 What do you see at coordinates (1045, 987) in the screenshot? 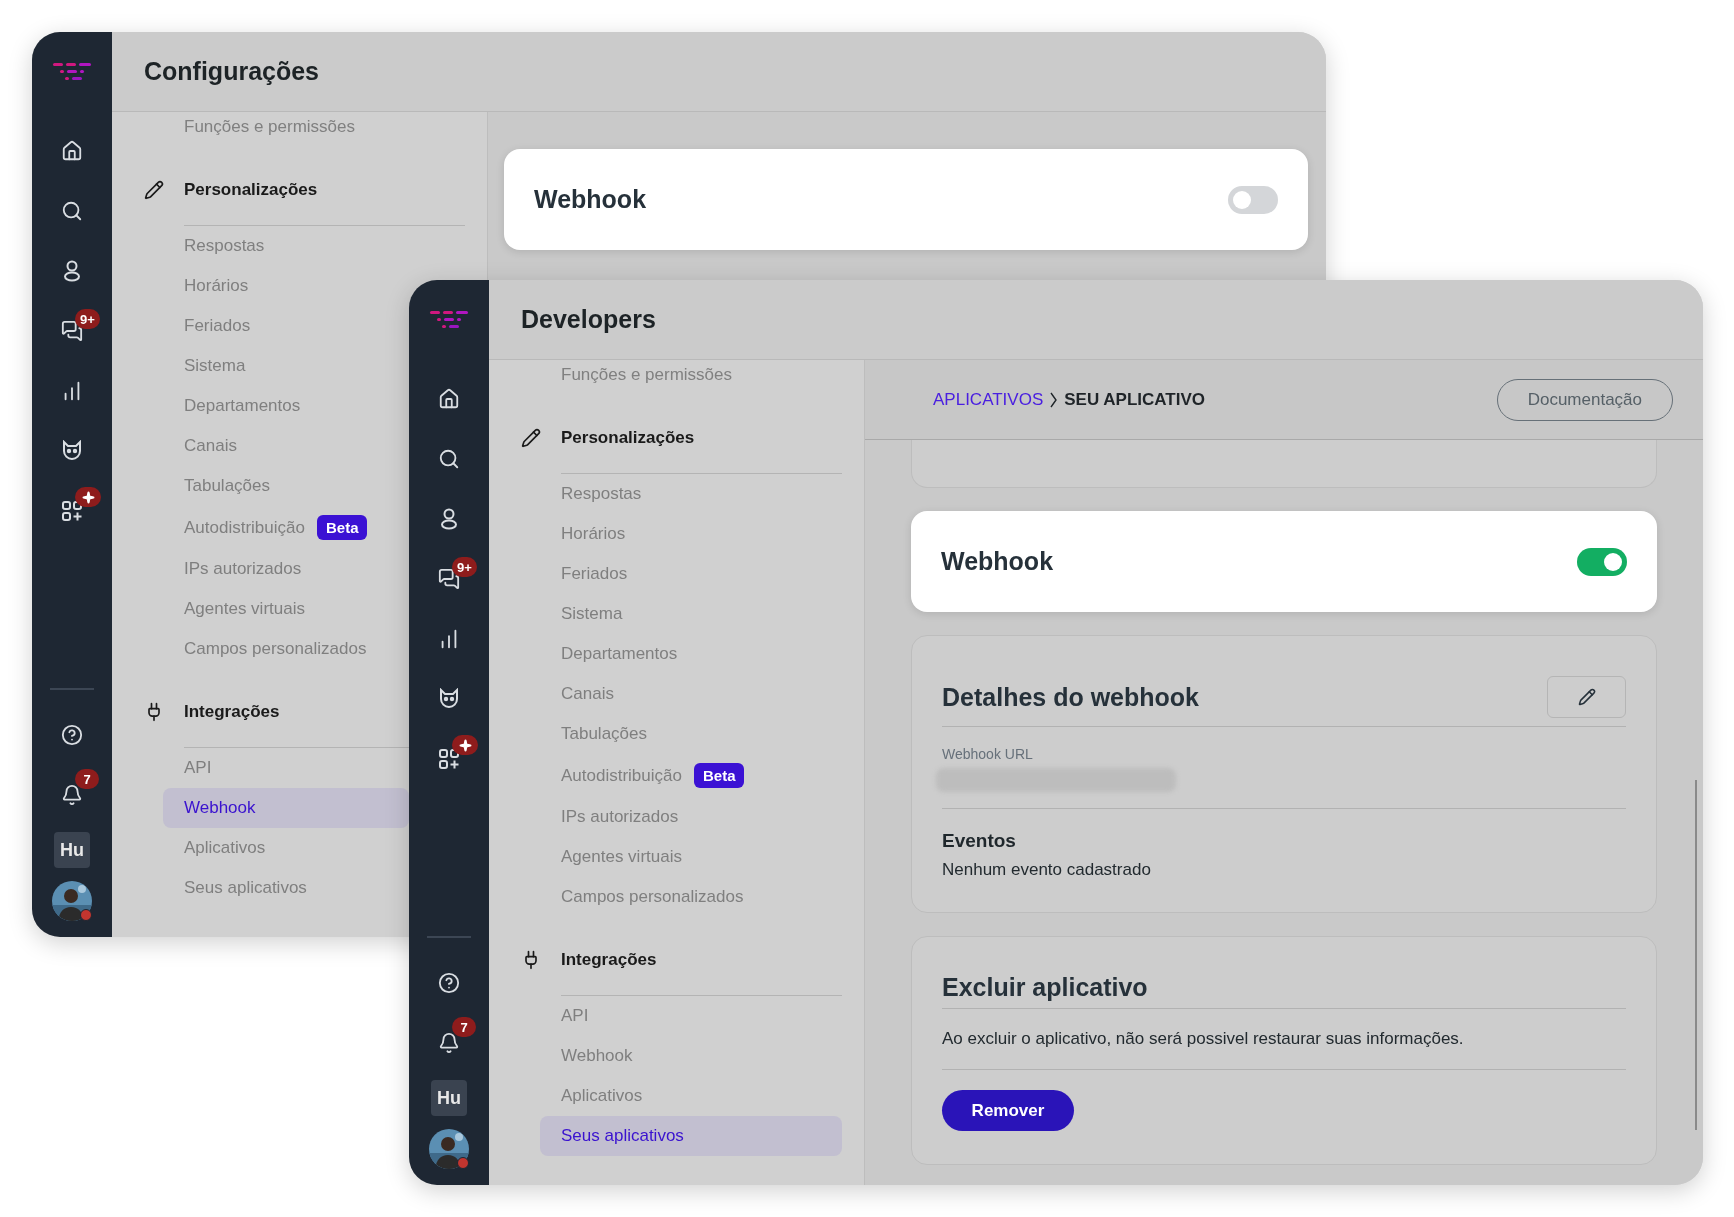
I see `card-title: Excluir aplicativo` at bounding box center [1045, 987].